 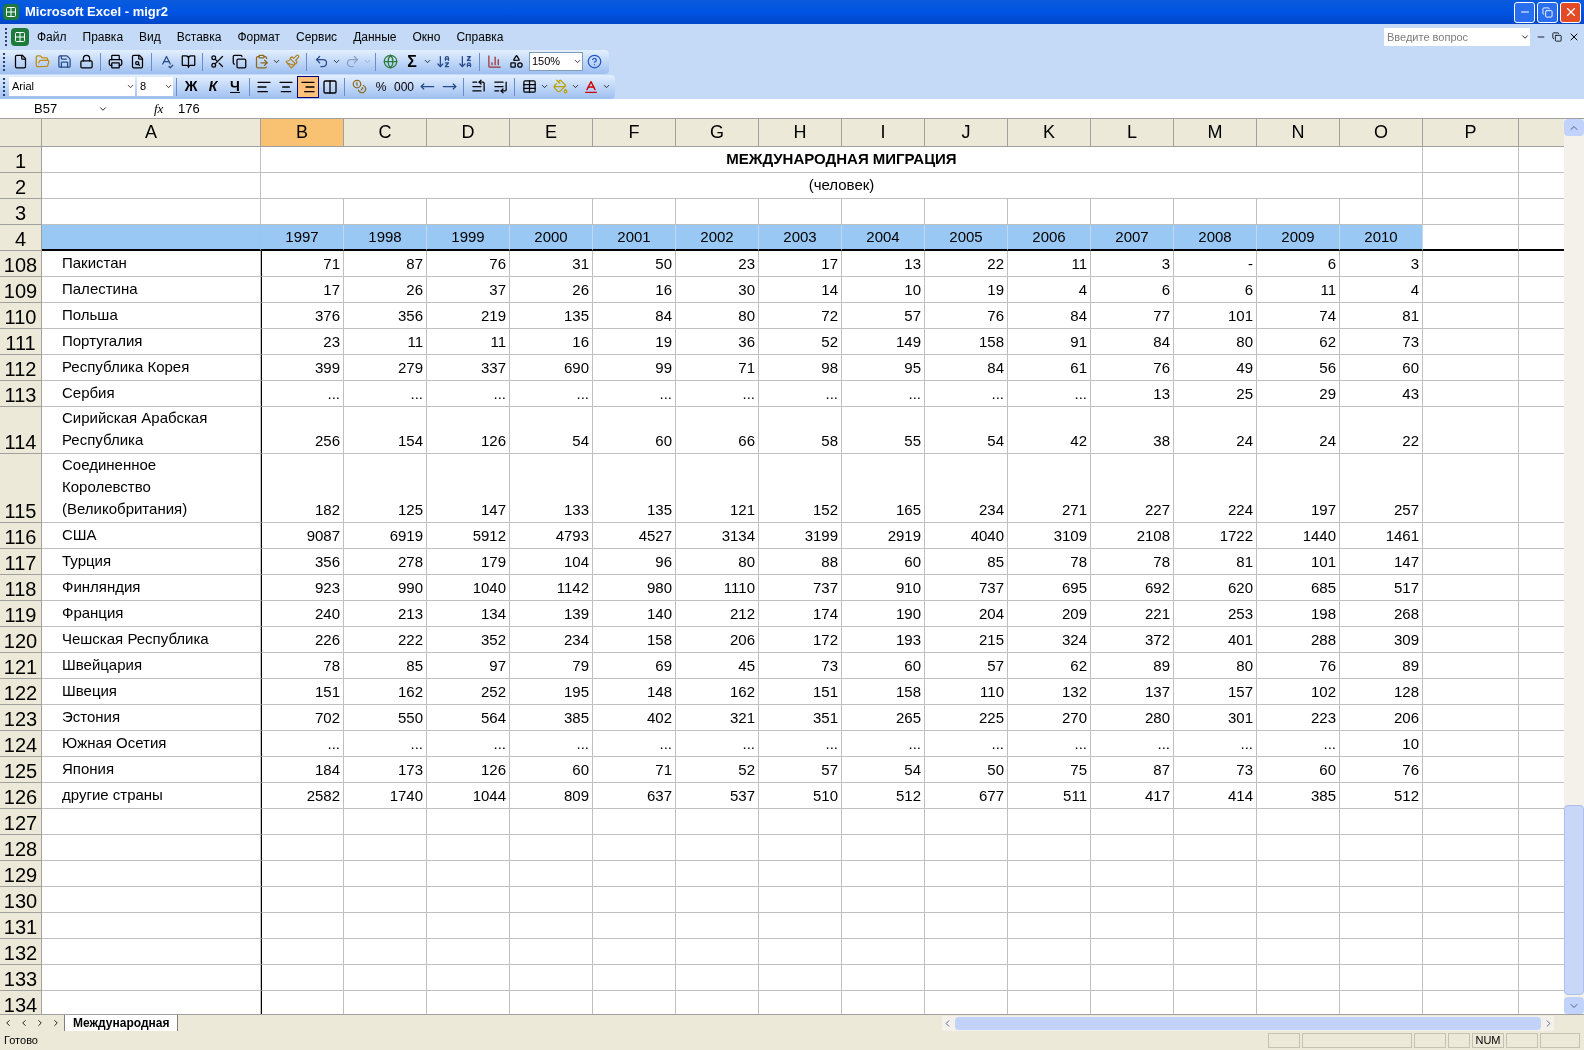 What do you see at coordinates (551, 133) in the screenshot?
I see `column-header: E` at bounding box center [551, 133].